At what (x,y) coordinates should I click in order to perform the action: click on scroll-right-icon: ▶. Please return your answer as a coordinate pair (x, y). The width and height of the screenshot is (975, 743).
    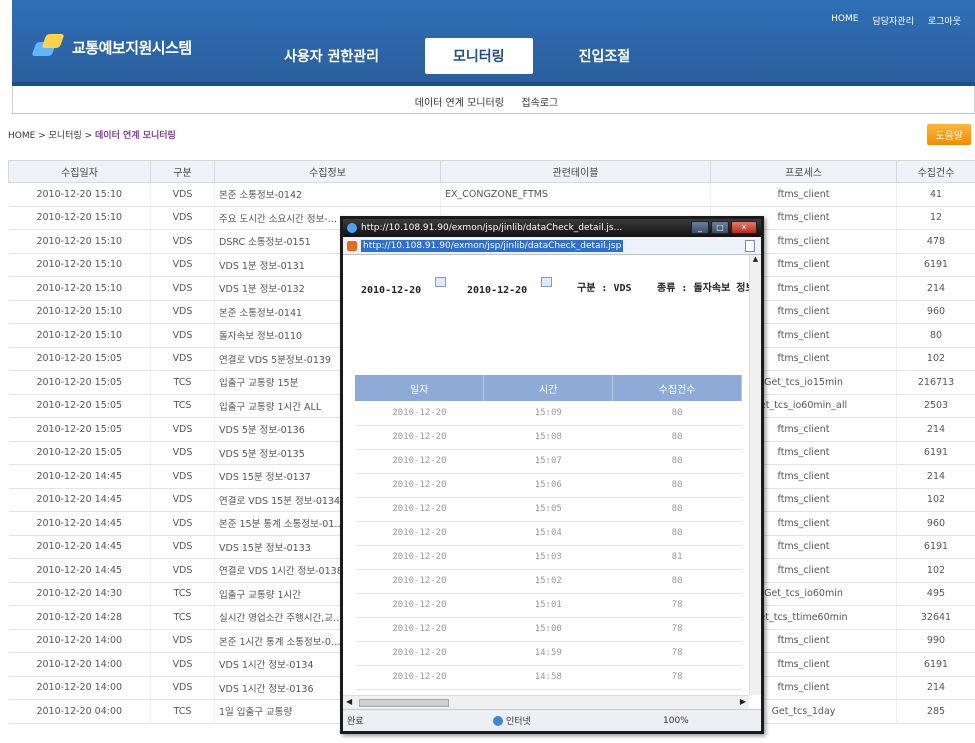
    Looking at the image, I should click on (743, 701).